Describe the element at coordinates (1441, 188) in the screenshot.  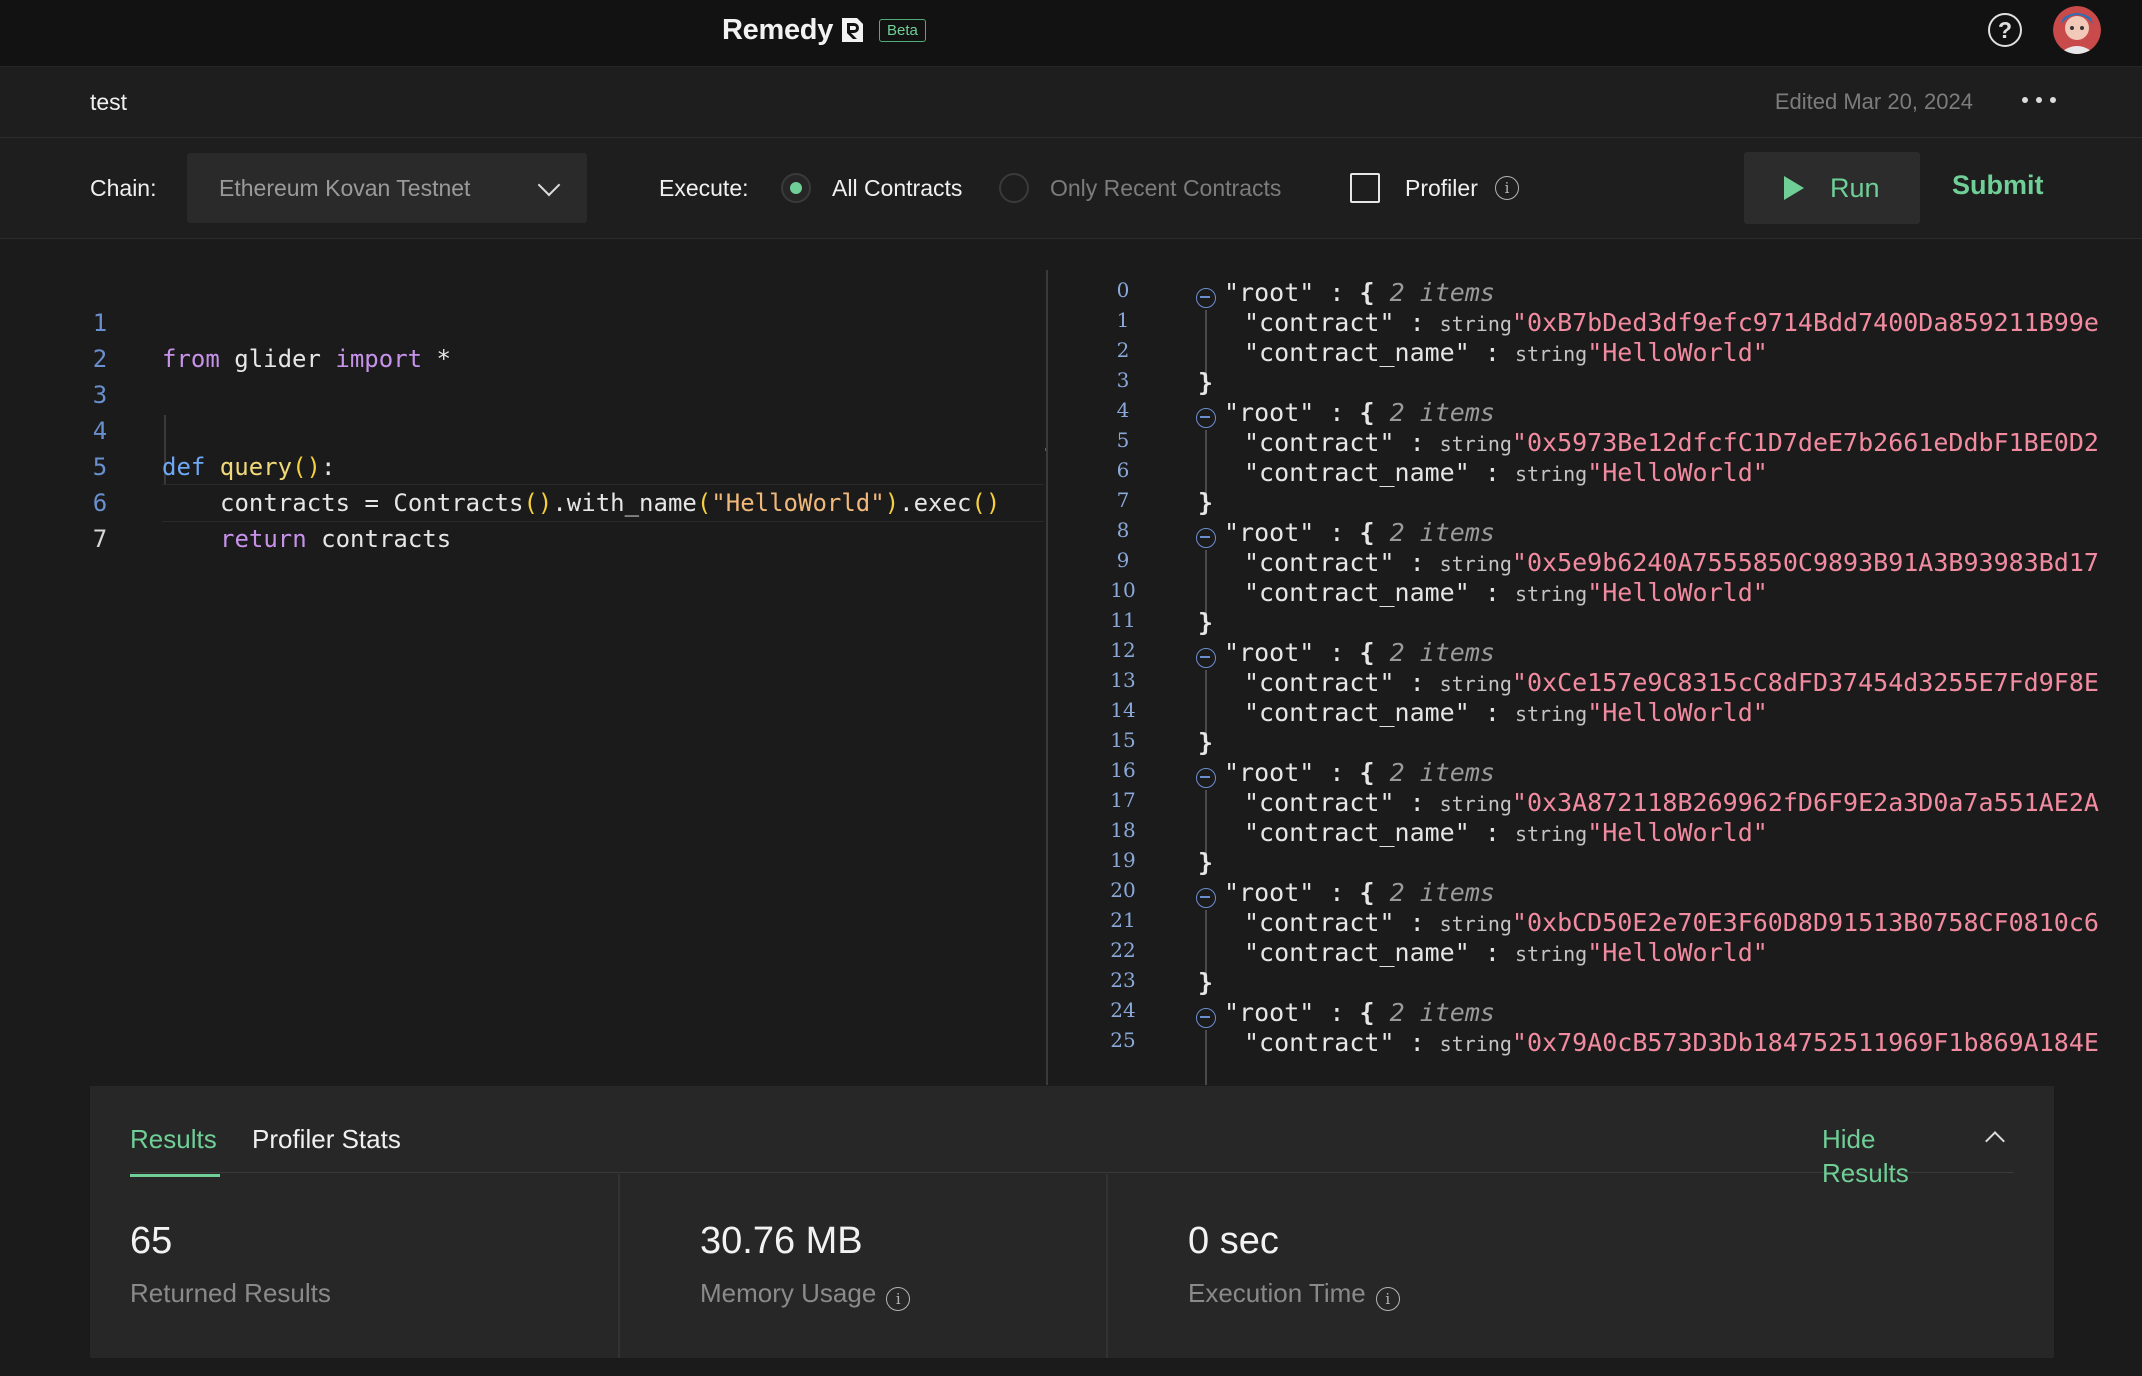
I see `profiler-label: Profiler` at that location.